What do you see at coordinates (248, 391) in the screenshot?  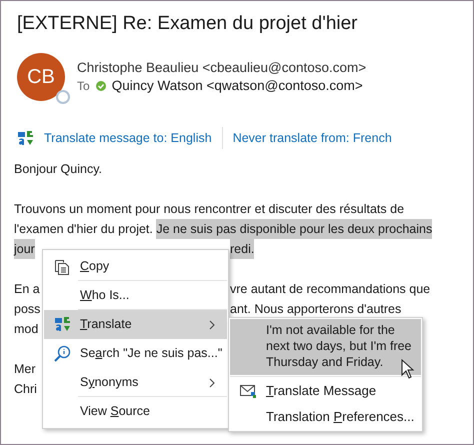 I see `mail-icon` at bounding box center [248, 391].